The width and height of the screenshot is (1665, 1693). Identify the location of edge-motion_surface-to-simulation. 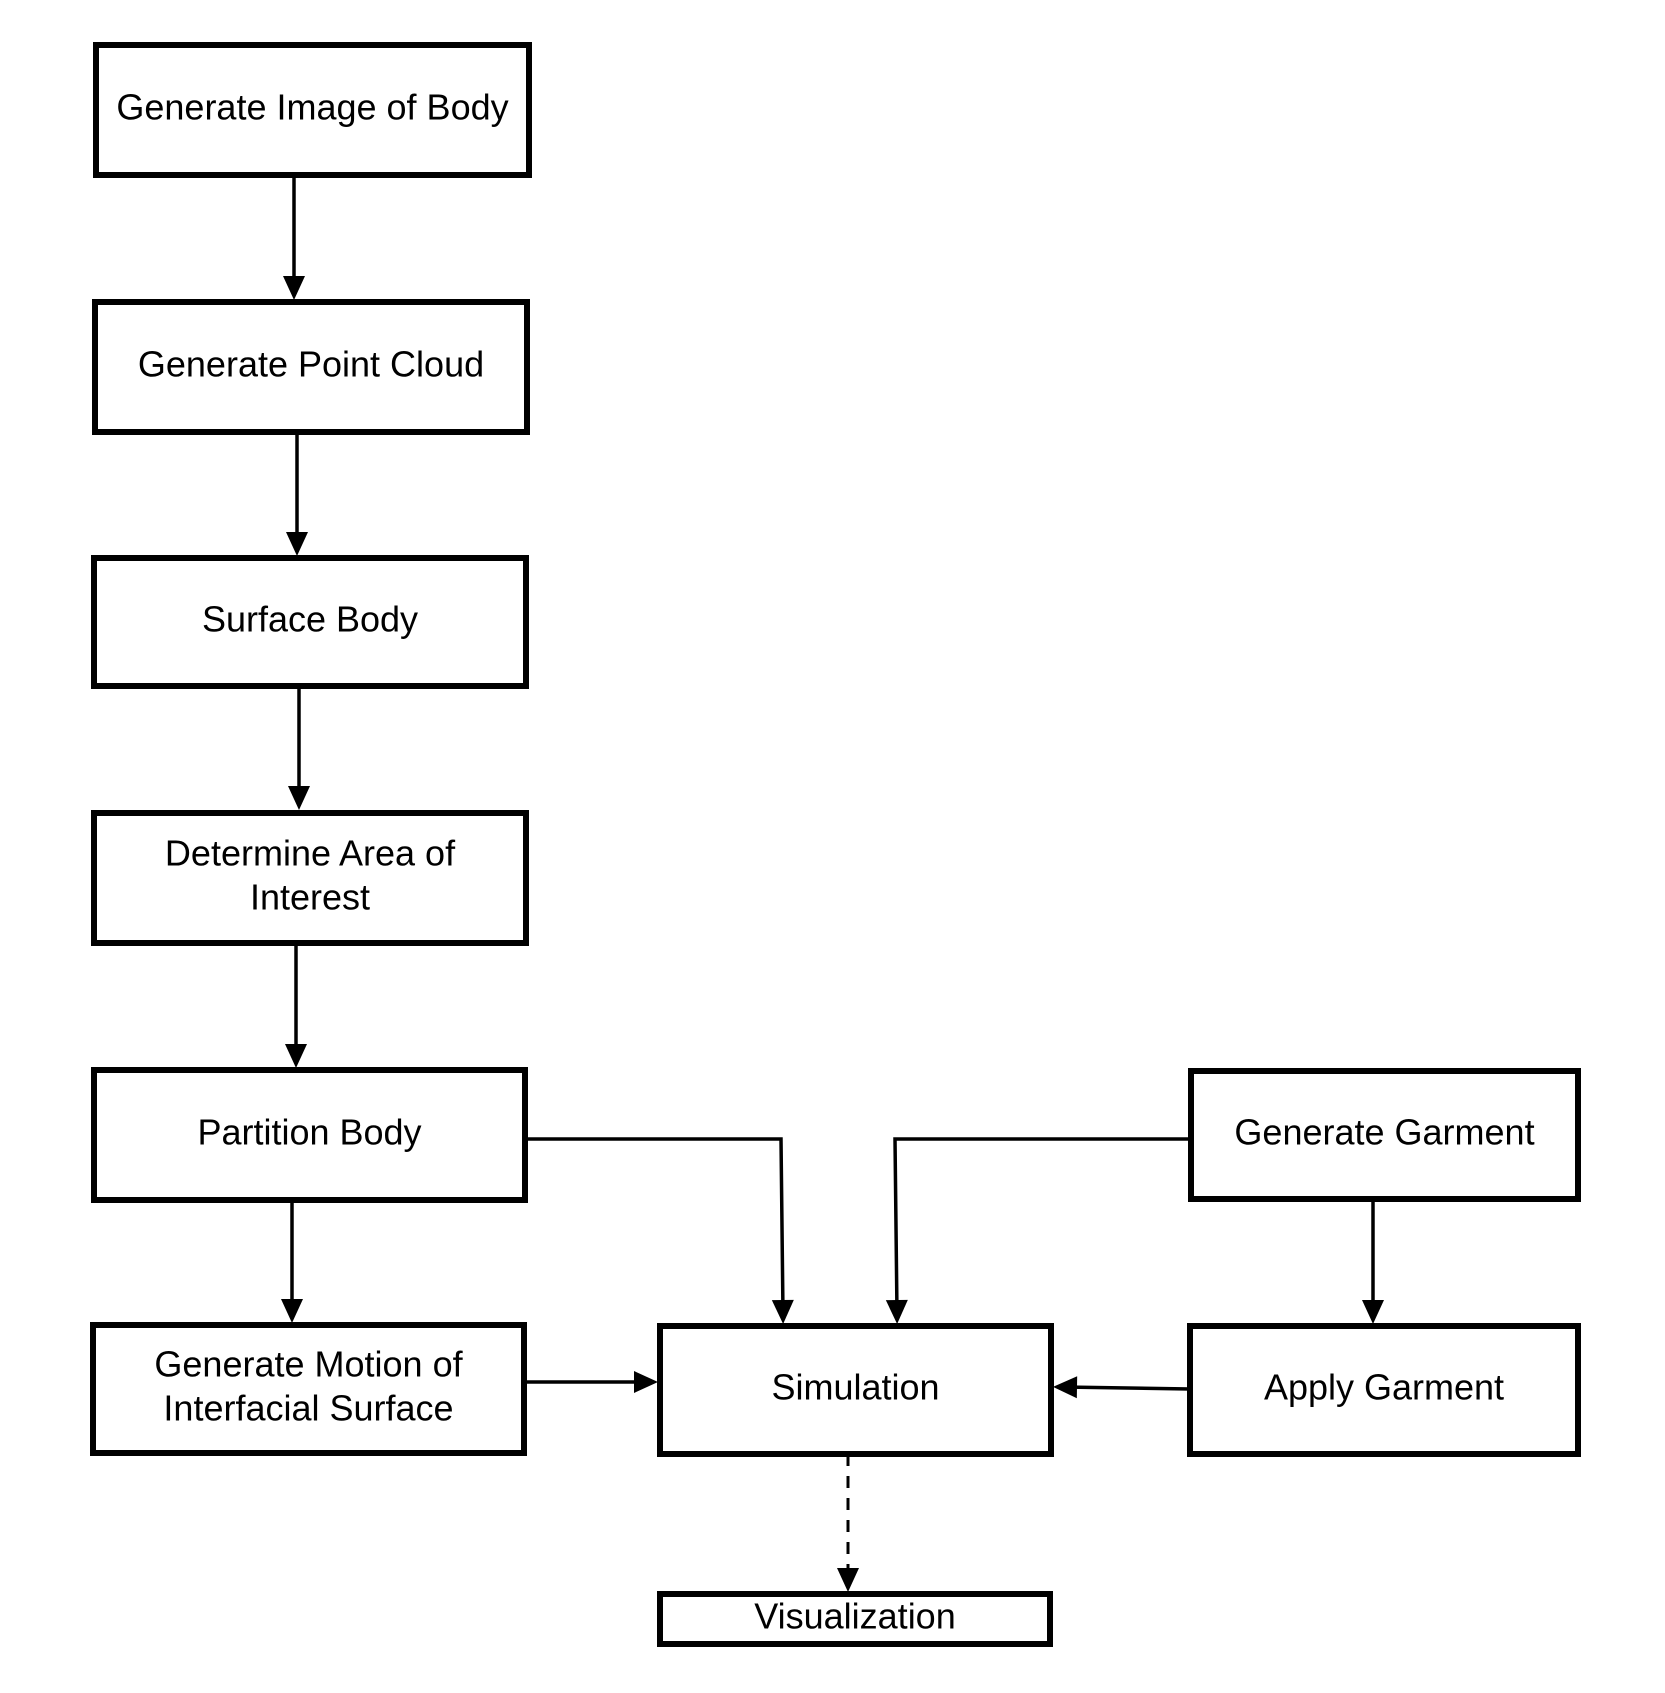
(591, 1382).